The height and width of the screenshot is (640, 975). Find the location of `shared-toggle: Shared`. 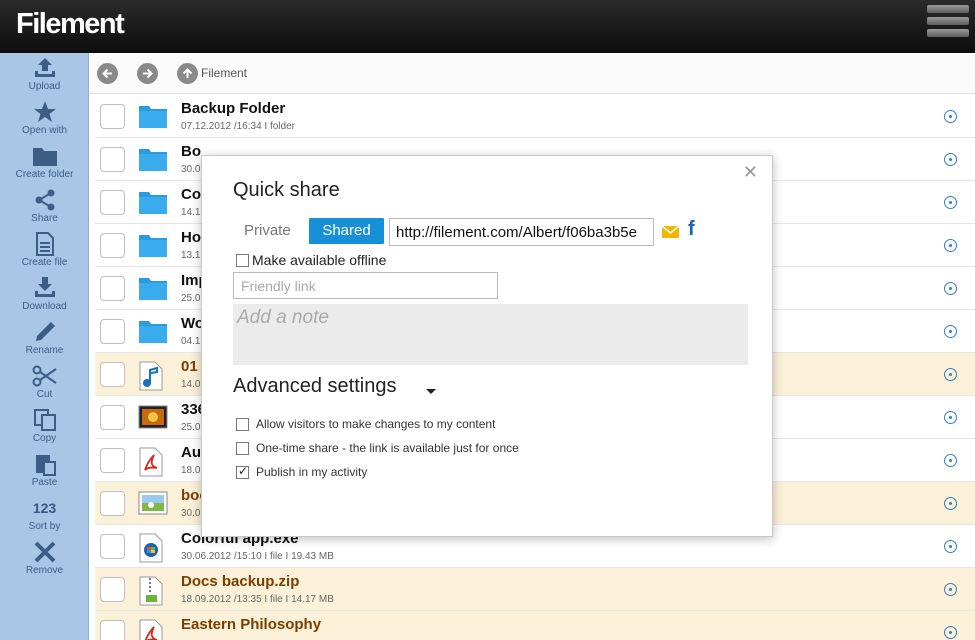

shared-toggle: Shared is located at coordinates (346, 231).